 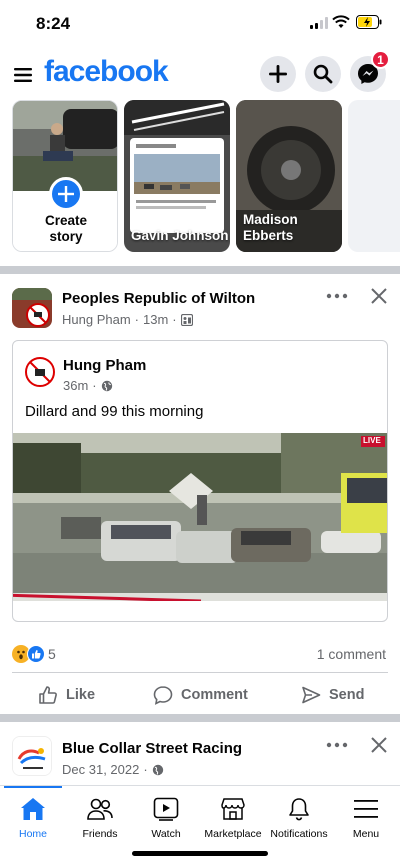 What do you see at coordinates (214, 695) in the screenshot?
I see `comment-label: Comment` at bounding box center [214, 695].